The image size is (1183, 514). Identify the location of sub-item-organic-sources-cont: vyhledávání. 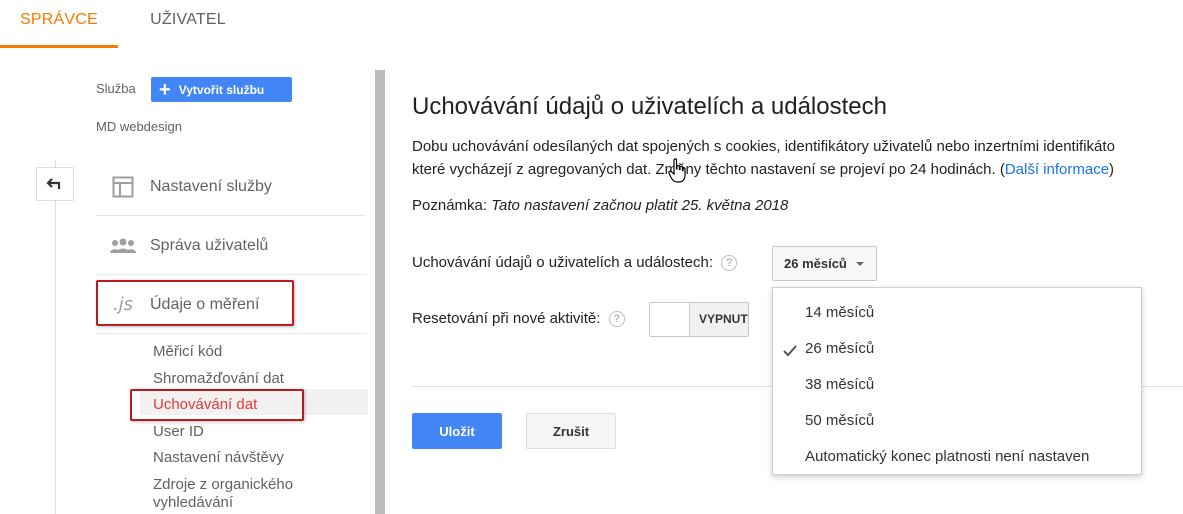
(193, 503).